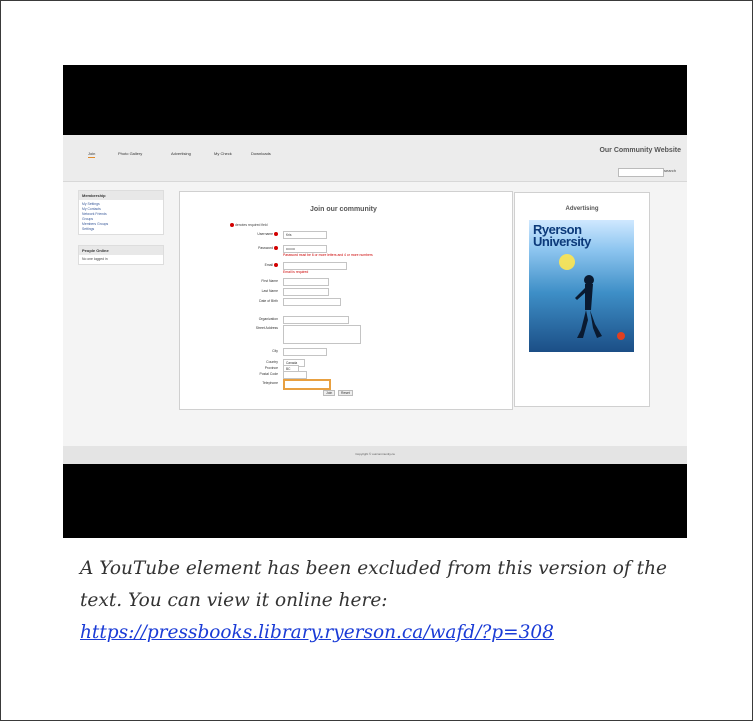  What do you see at coordinates (130, 153) in the screenshot?
I see `tab-photo-gallery: Photo Gallery` at bounding box center [130, 153].